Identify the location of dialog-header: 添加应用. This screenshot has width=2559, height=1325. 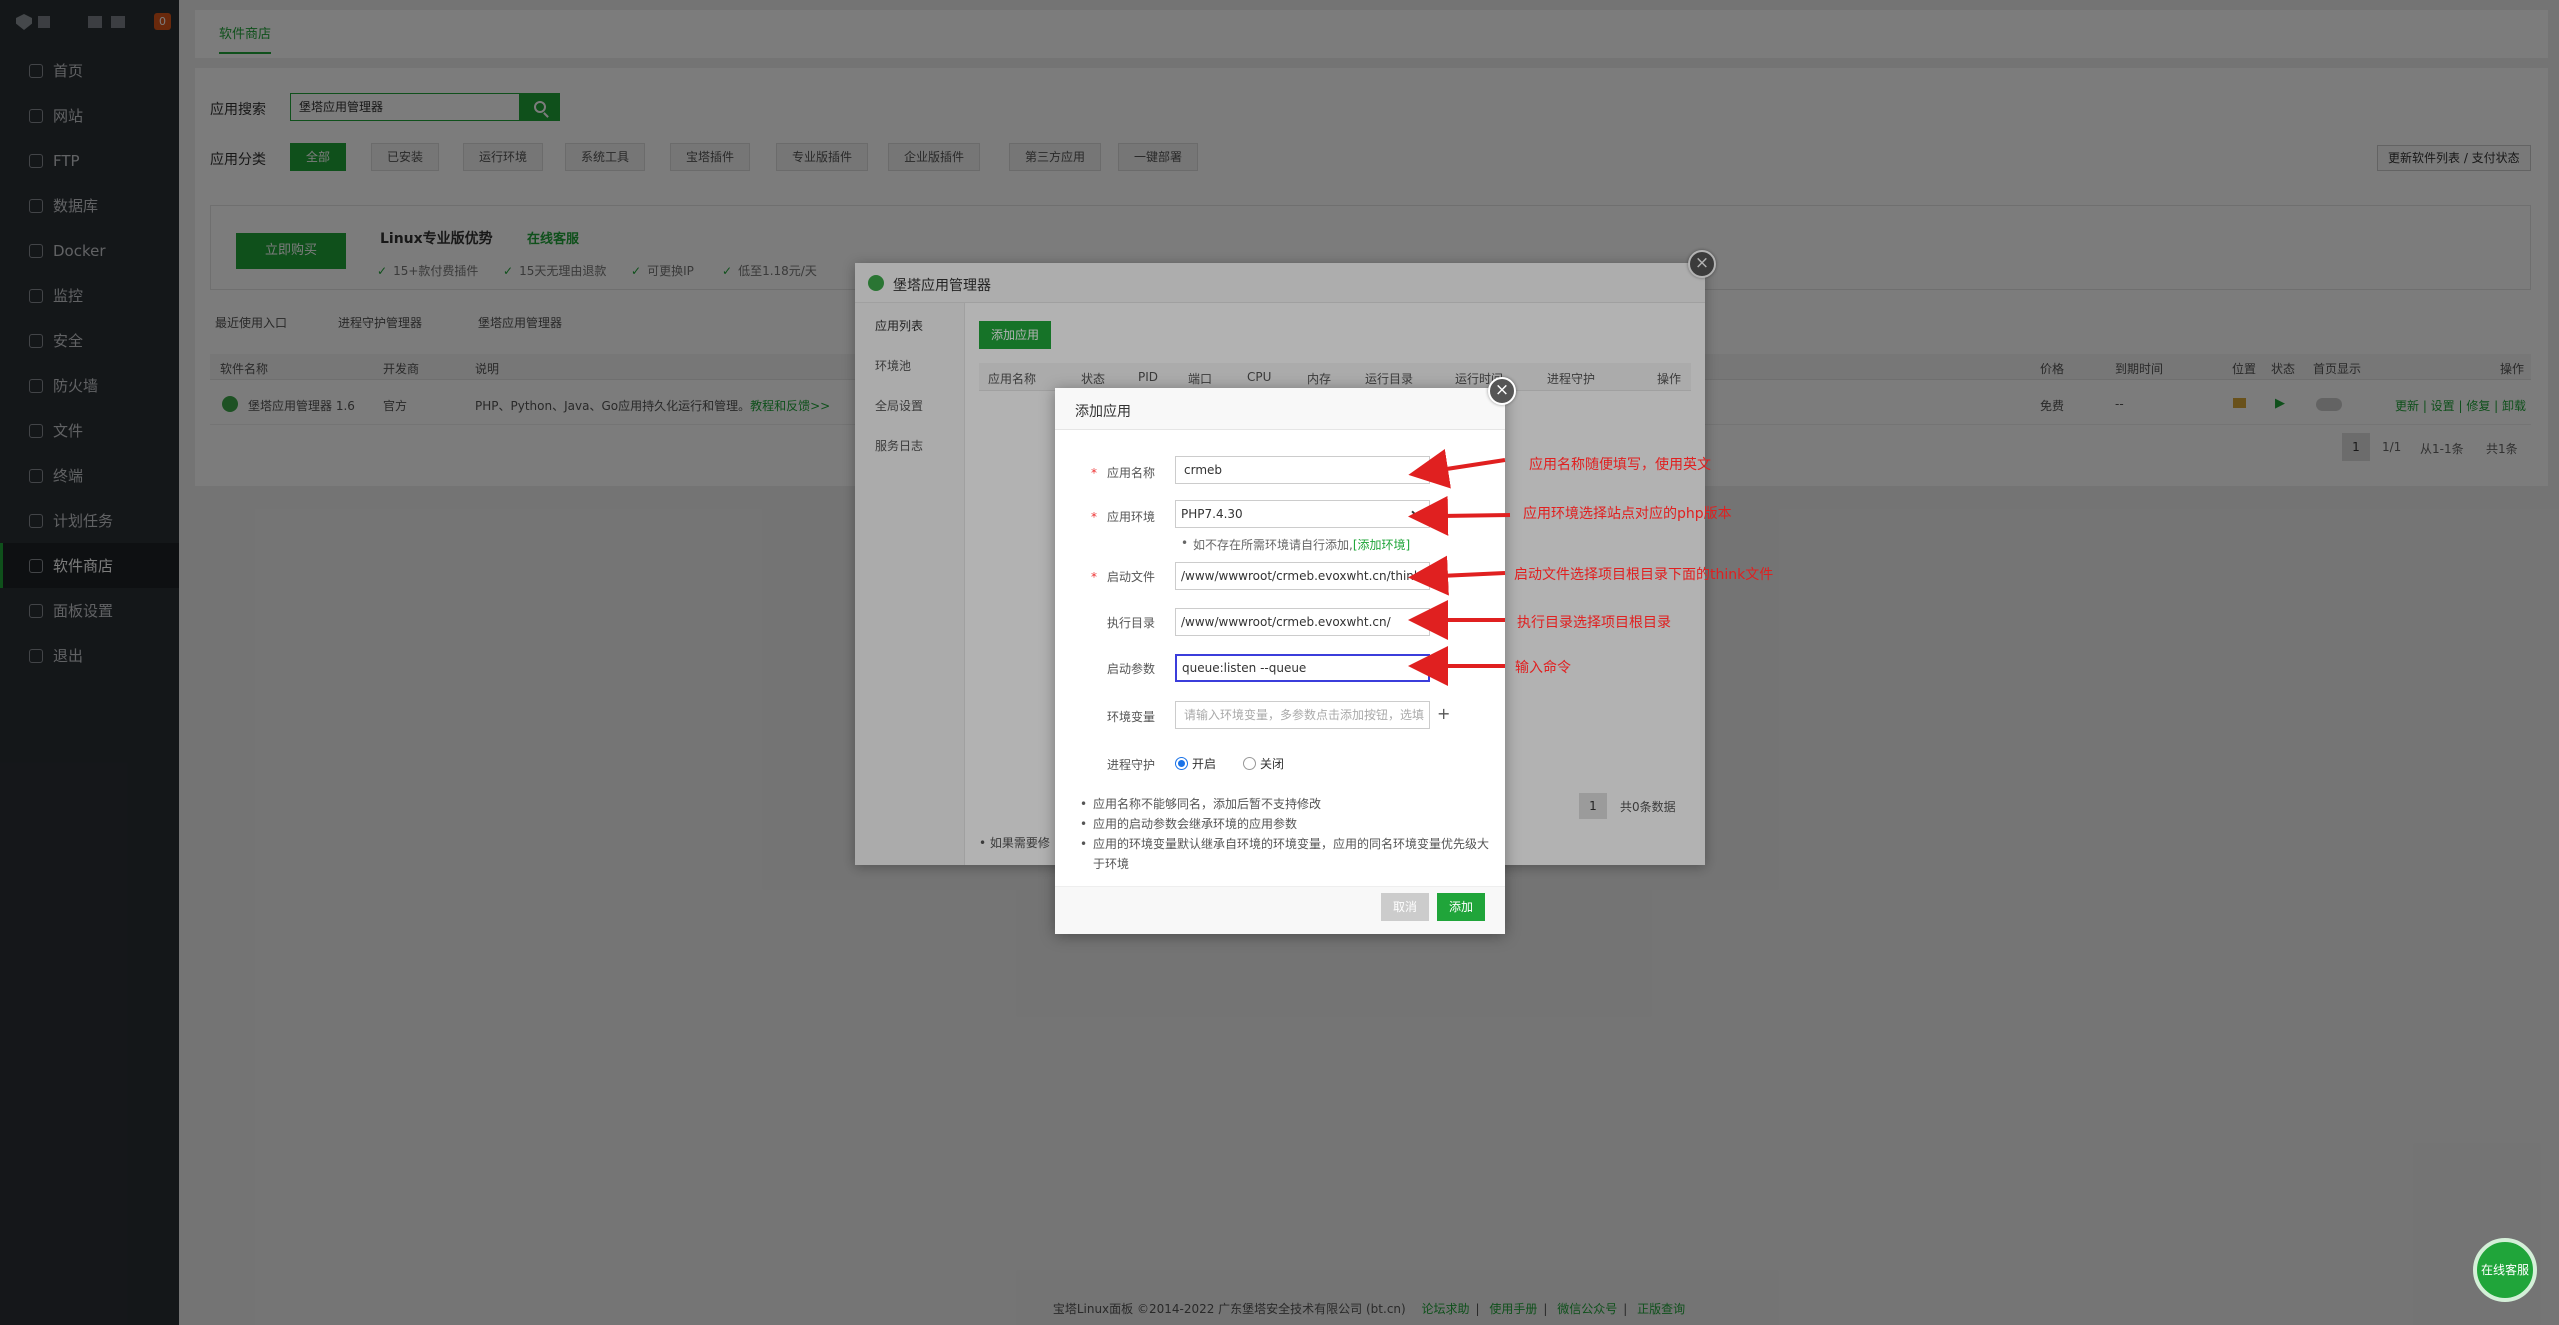
(1280, 409).